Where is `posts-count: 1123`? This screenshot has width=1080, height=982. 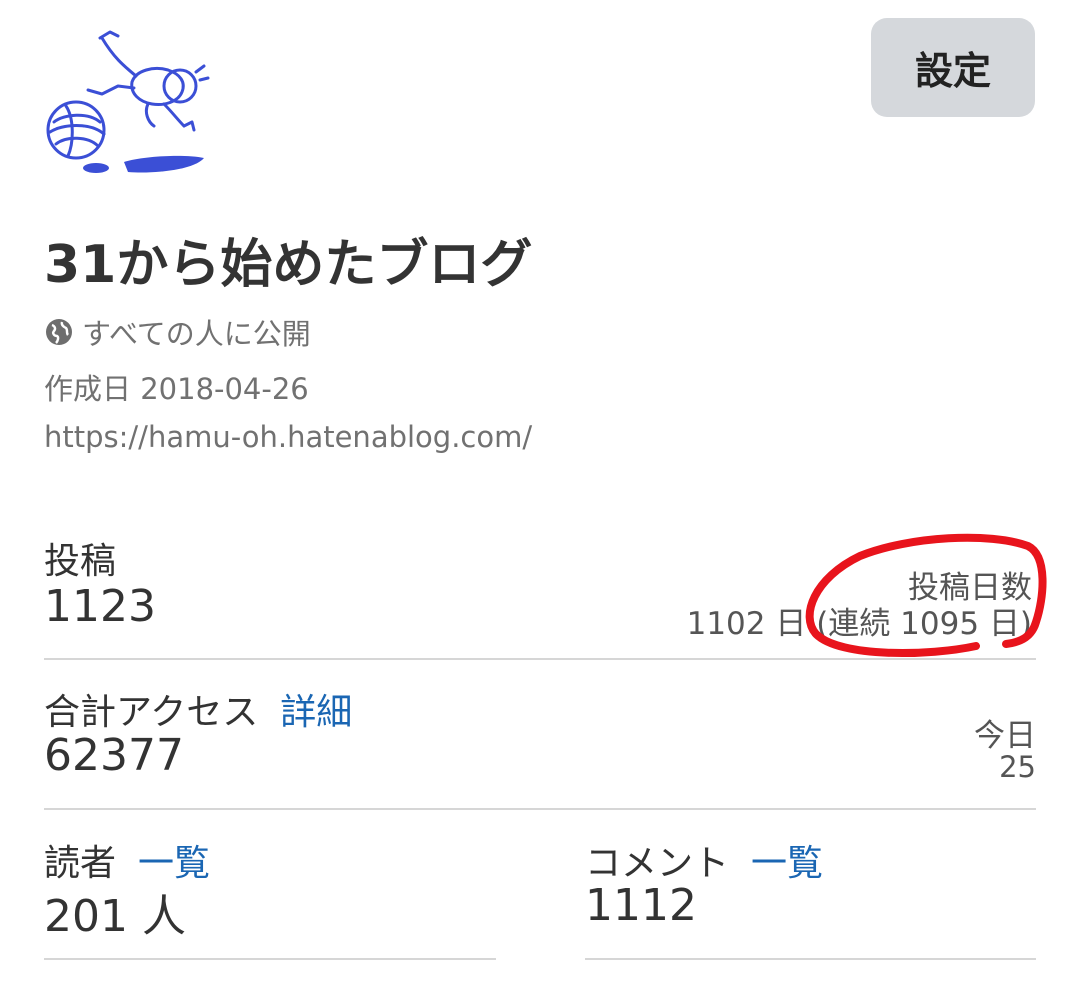 posts-count: 1123 is located at coordinates (100, 606).